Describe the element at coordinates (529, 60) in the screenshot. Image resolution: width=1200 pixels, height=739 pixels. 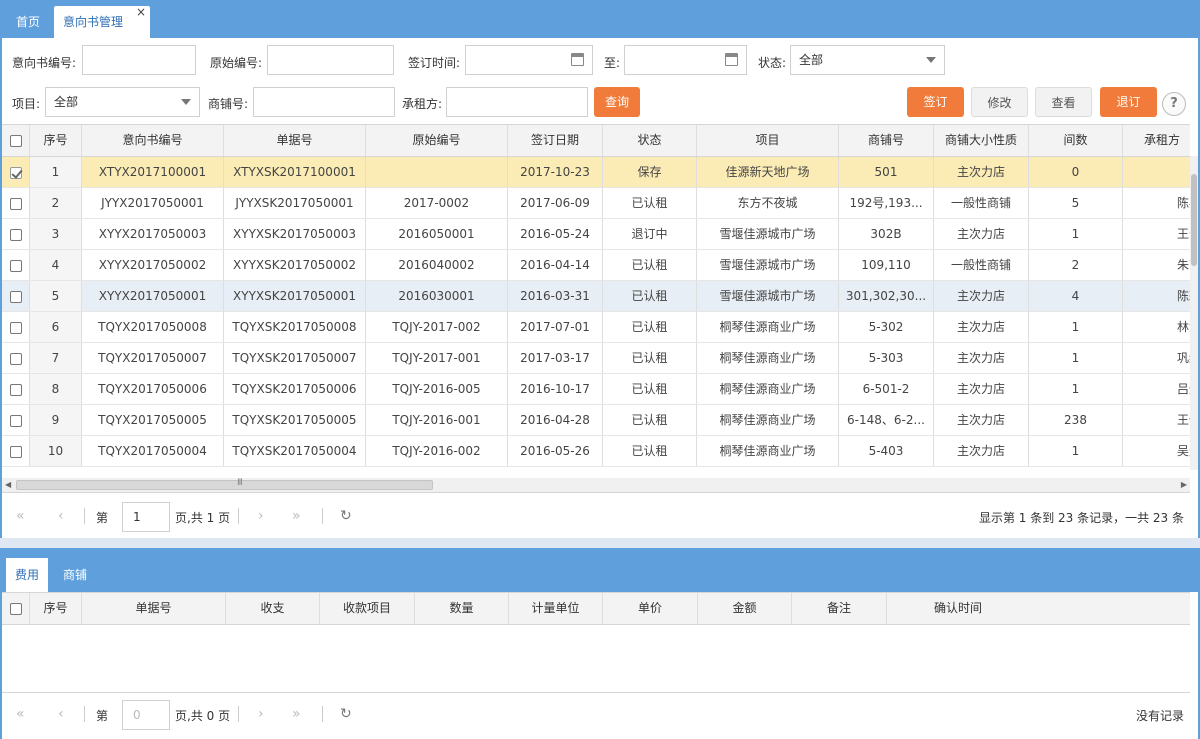
I see `sign-time-from-input` at that location.